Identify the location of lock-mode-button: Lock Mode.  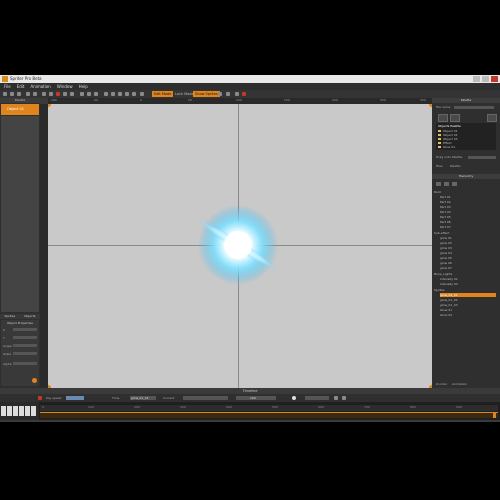
(184, 94).